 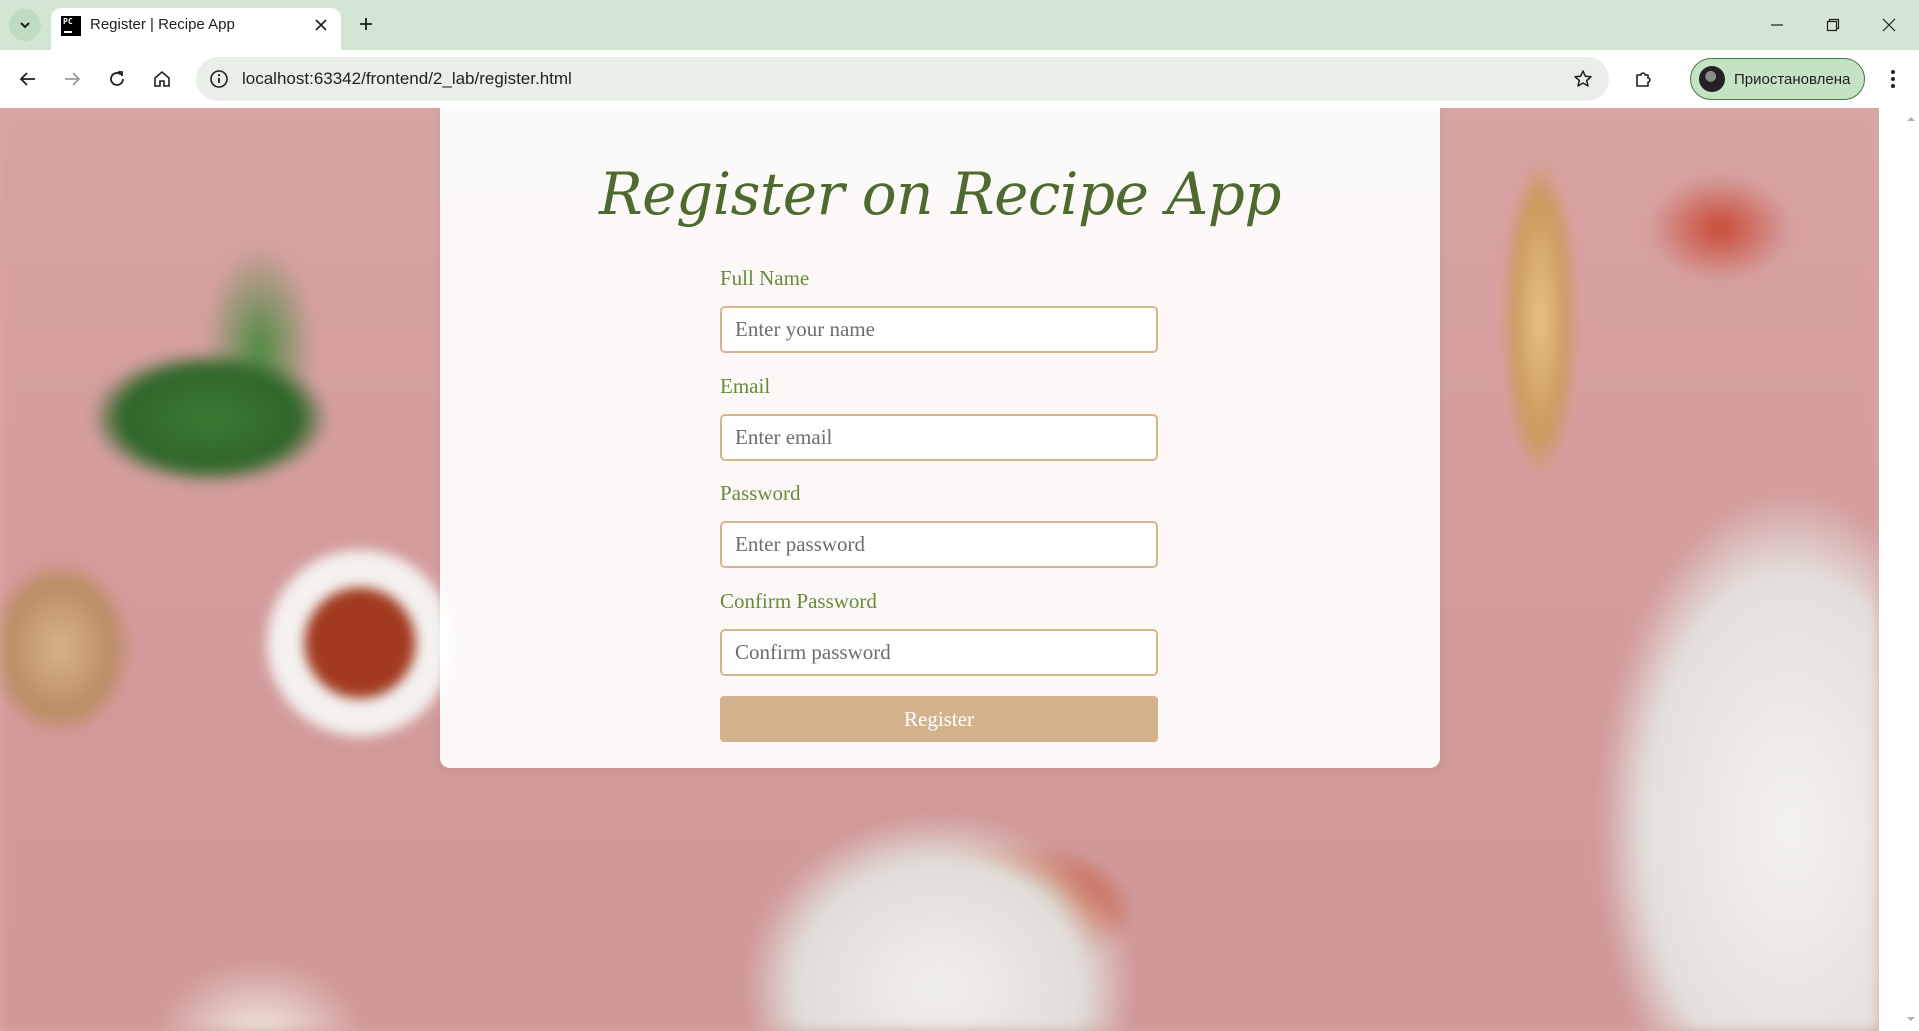 I want to click on forward-button, so click(x=72, y=79).